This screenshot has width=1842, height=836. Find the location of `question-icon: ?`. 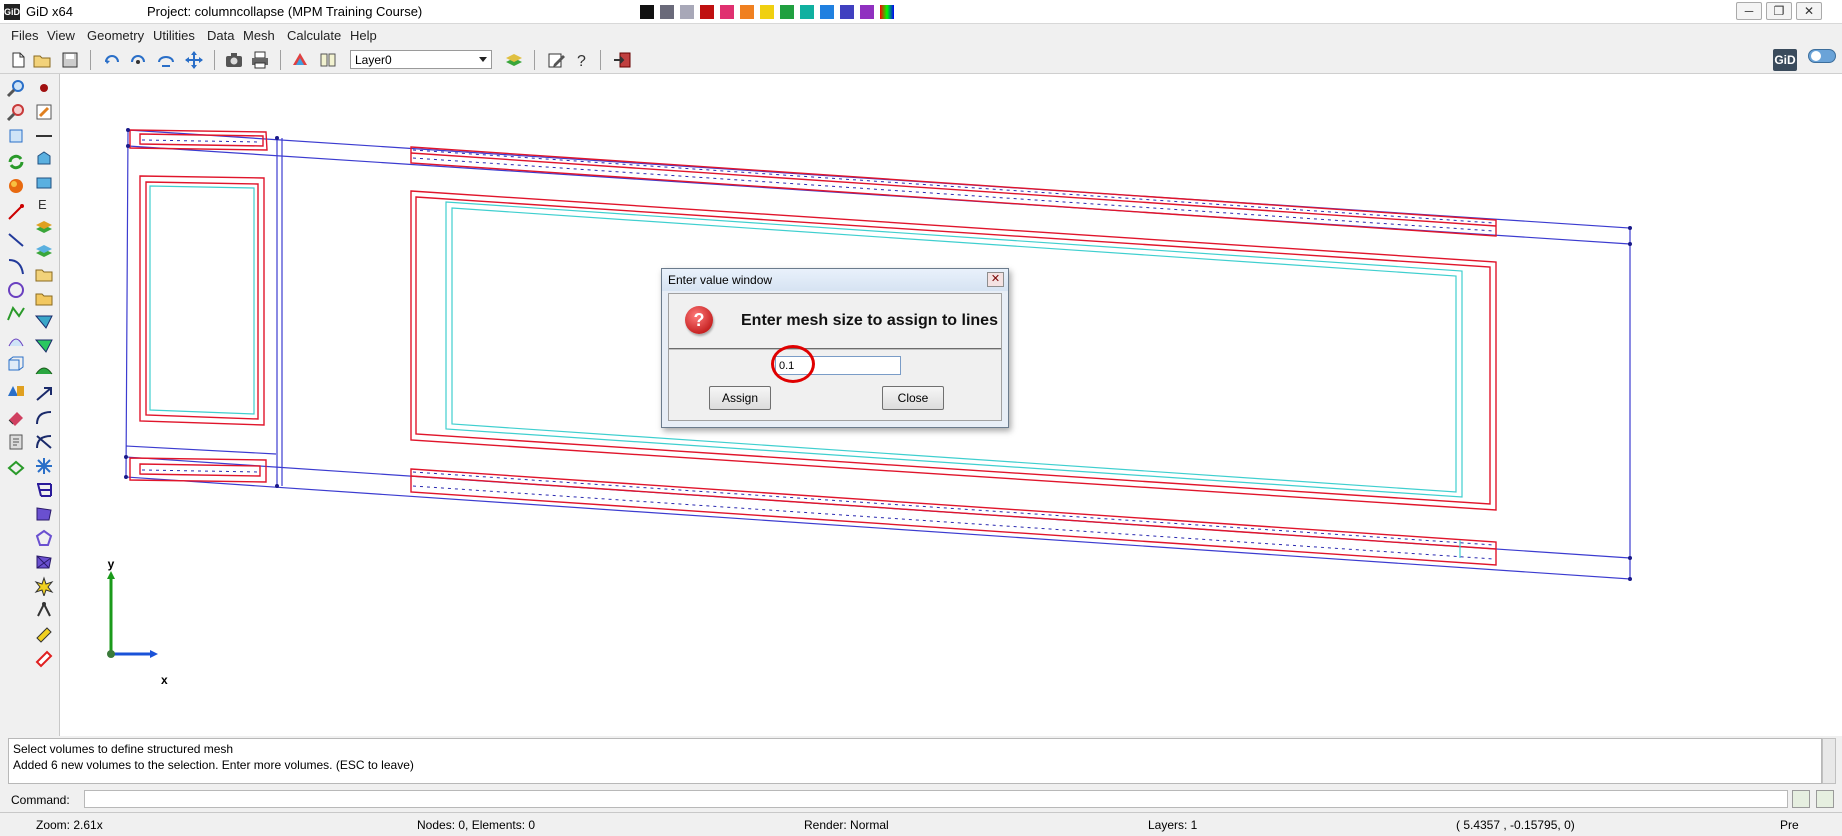

question-icon: ? is located at coordinates (699, 320).